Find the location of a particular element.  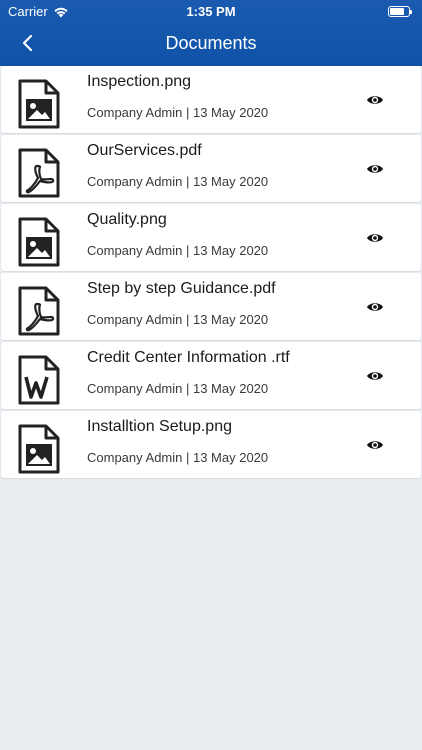

document-name: OurServices.pdf is located at coordinates (144, 150).